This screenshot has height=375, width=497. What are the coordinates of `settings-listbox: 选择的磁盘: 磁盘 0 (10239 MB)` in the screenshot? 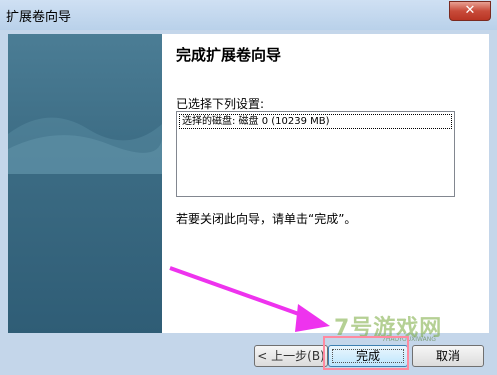 It's located at (315, 154).